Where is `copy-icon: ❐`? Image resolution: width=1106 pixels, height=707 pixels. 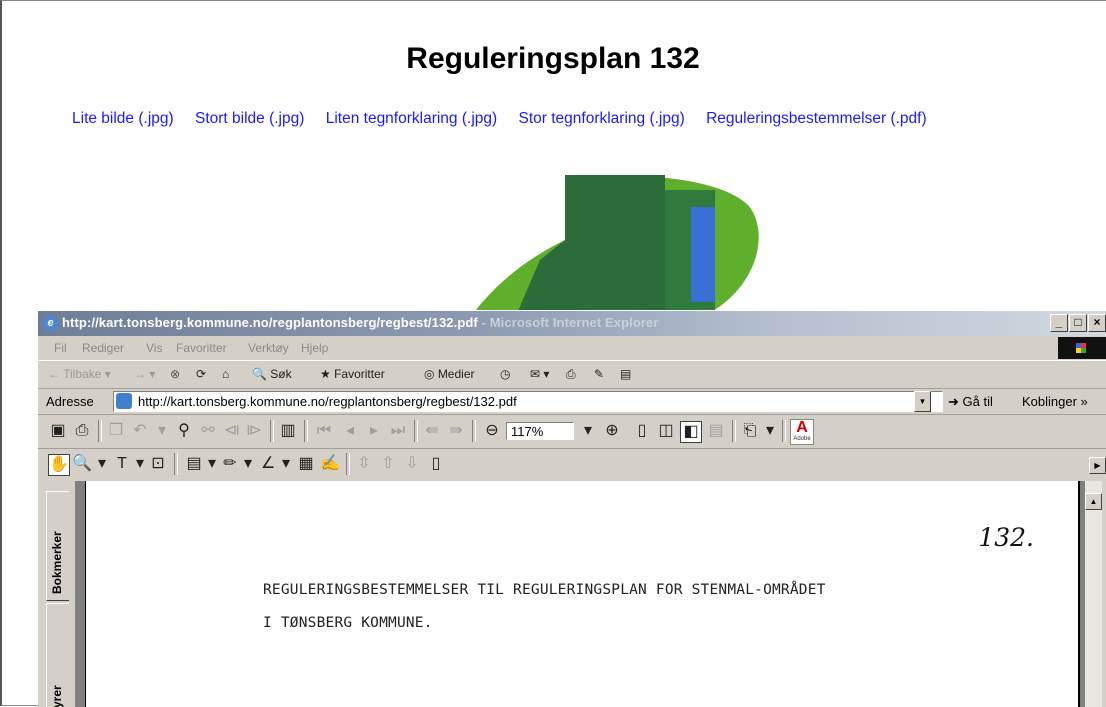 copy-icon: ❐ is located at coordinates (116, 431).